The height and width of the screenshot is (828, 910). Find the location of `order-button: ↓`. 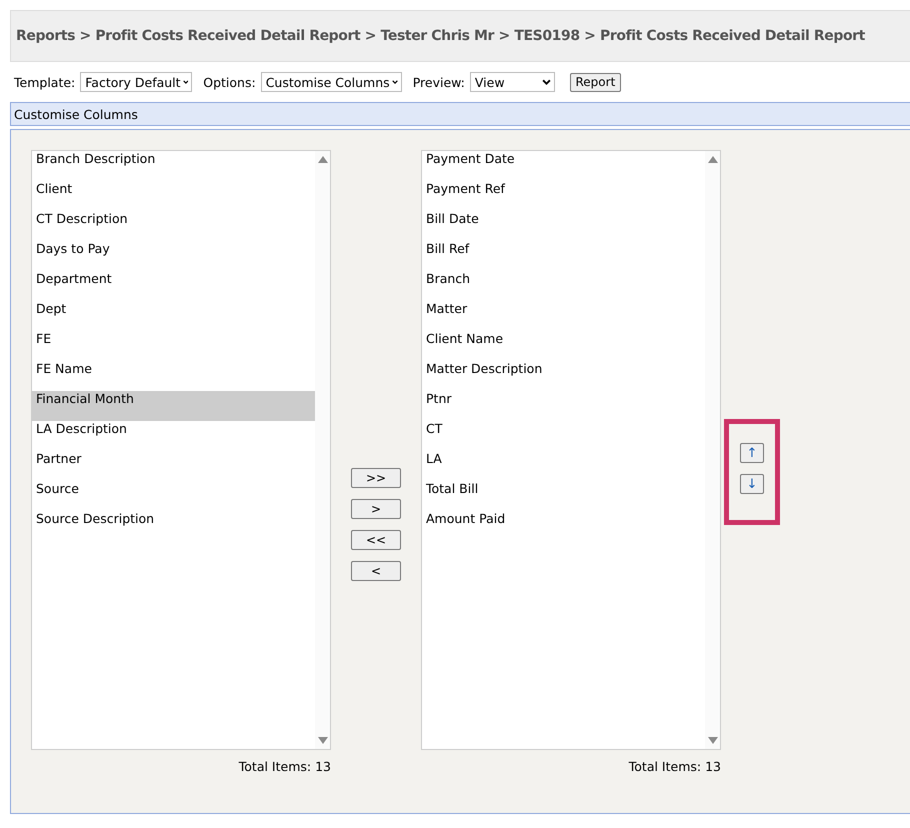

order-button: ↓ is located at coordinates (752, 484).